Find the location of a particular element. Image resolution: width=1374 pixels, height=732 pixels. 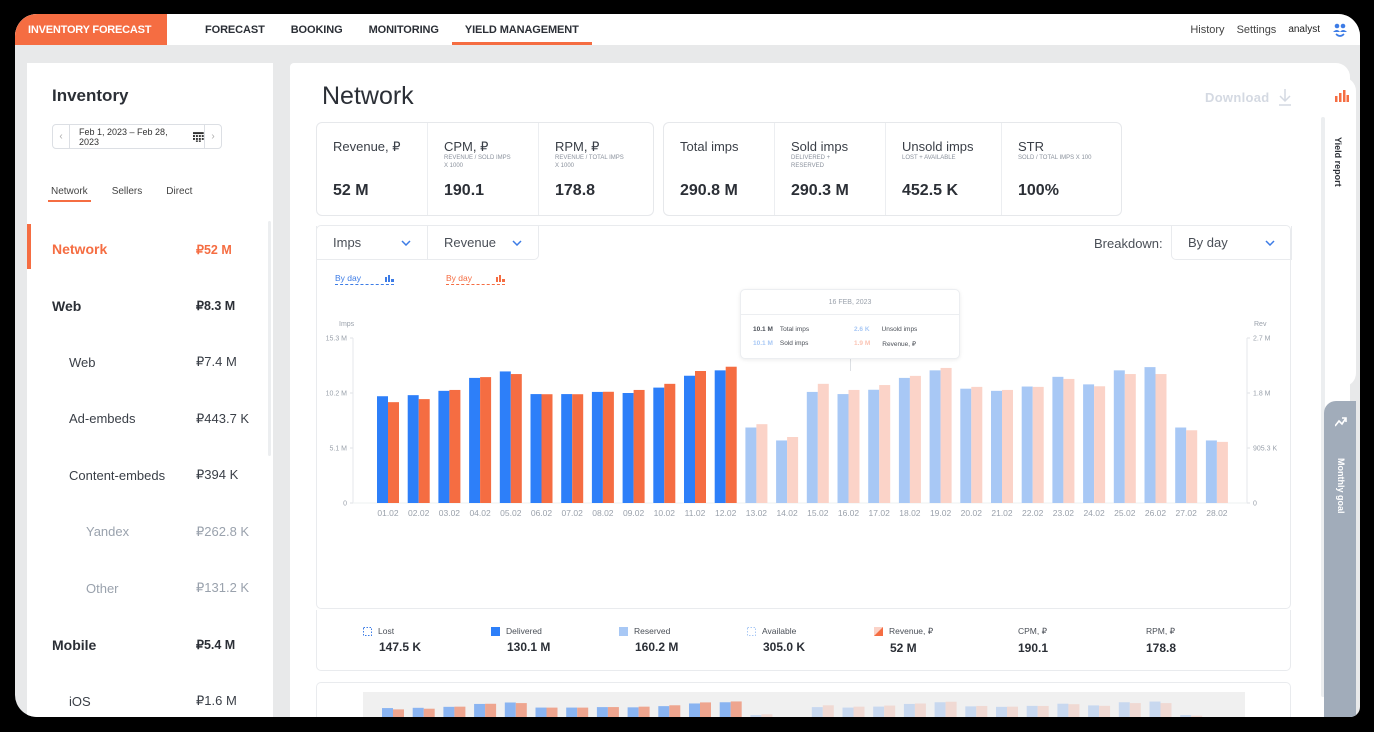

tree-item-web: Web ₽8.3 M is located at coordinates (147, 306).